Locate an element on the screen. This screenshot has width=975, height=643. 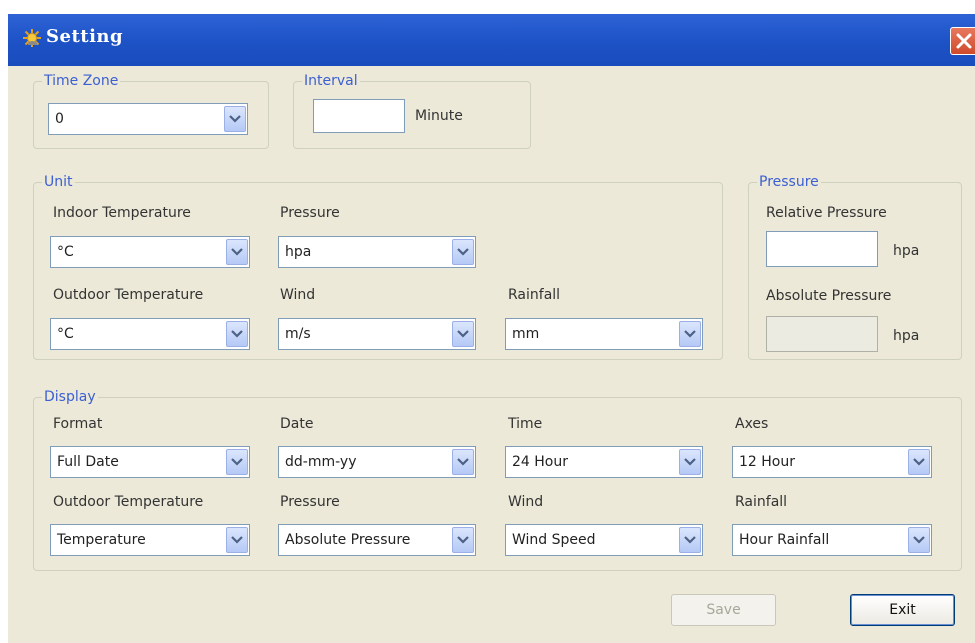
pressure-legend: Pressure is located at coordinates (789, 182).